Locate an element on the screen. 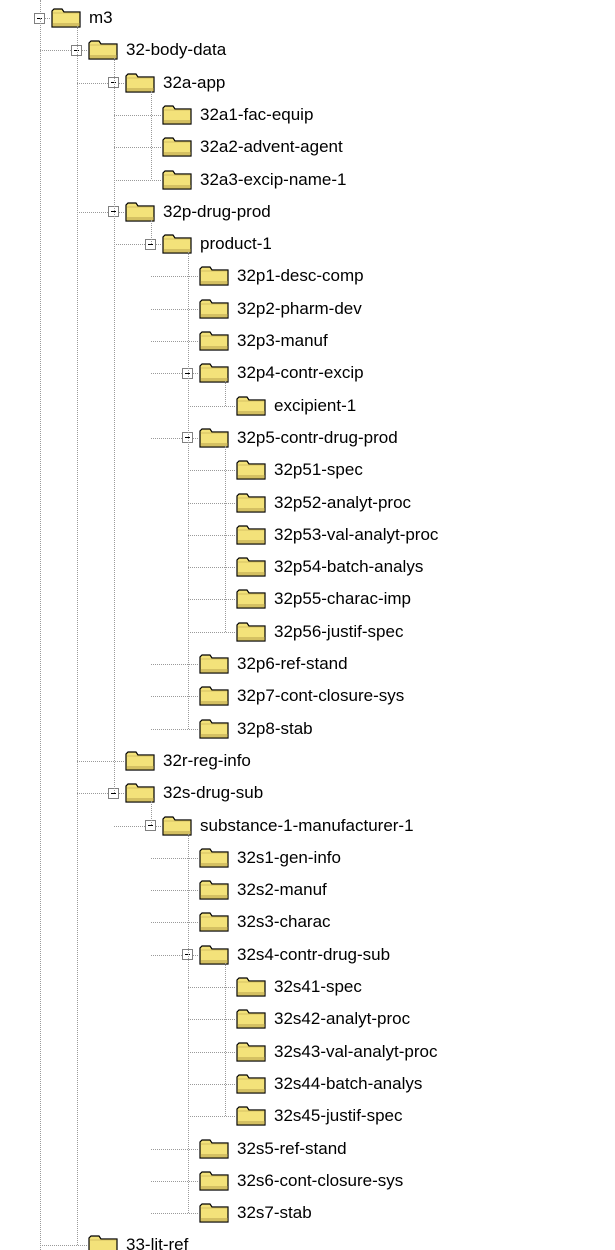 The width and height of the screenshot is (615, 1250). tree-item-label: 32p55-charac-imp is located at coordinates (342, 599).